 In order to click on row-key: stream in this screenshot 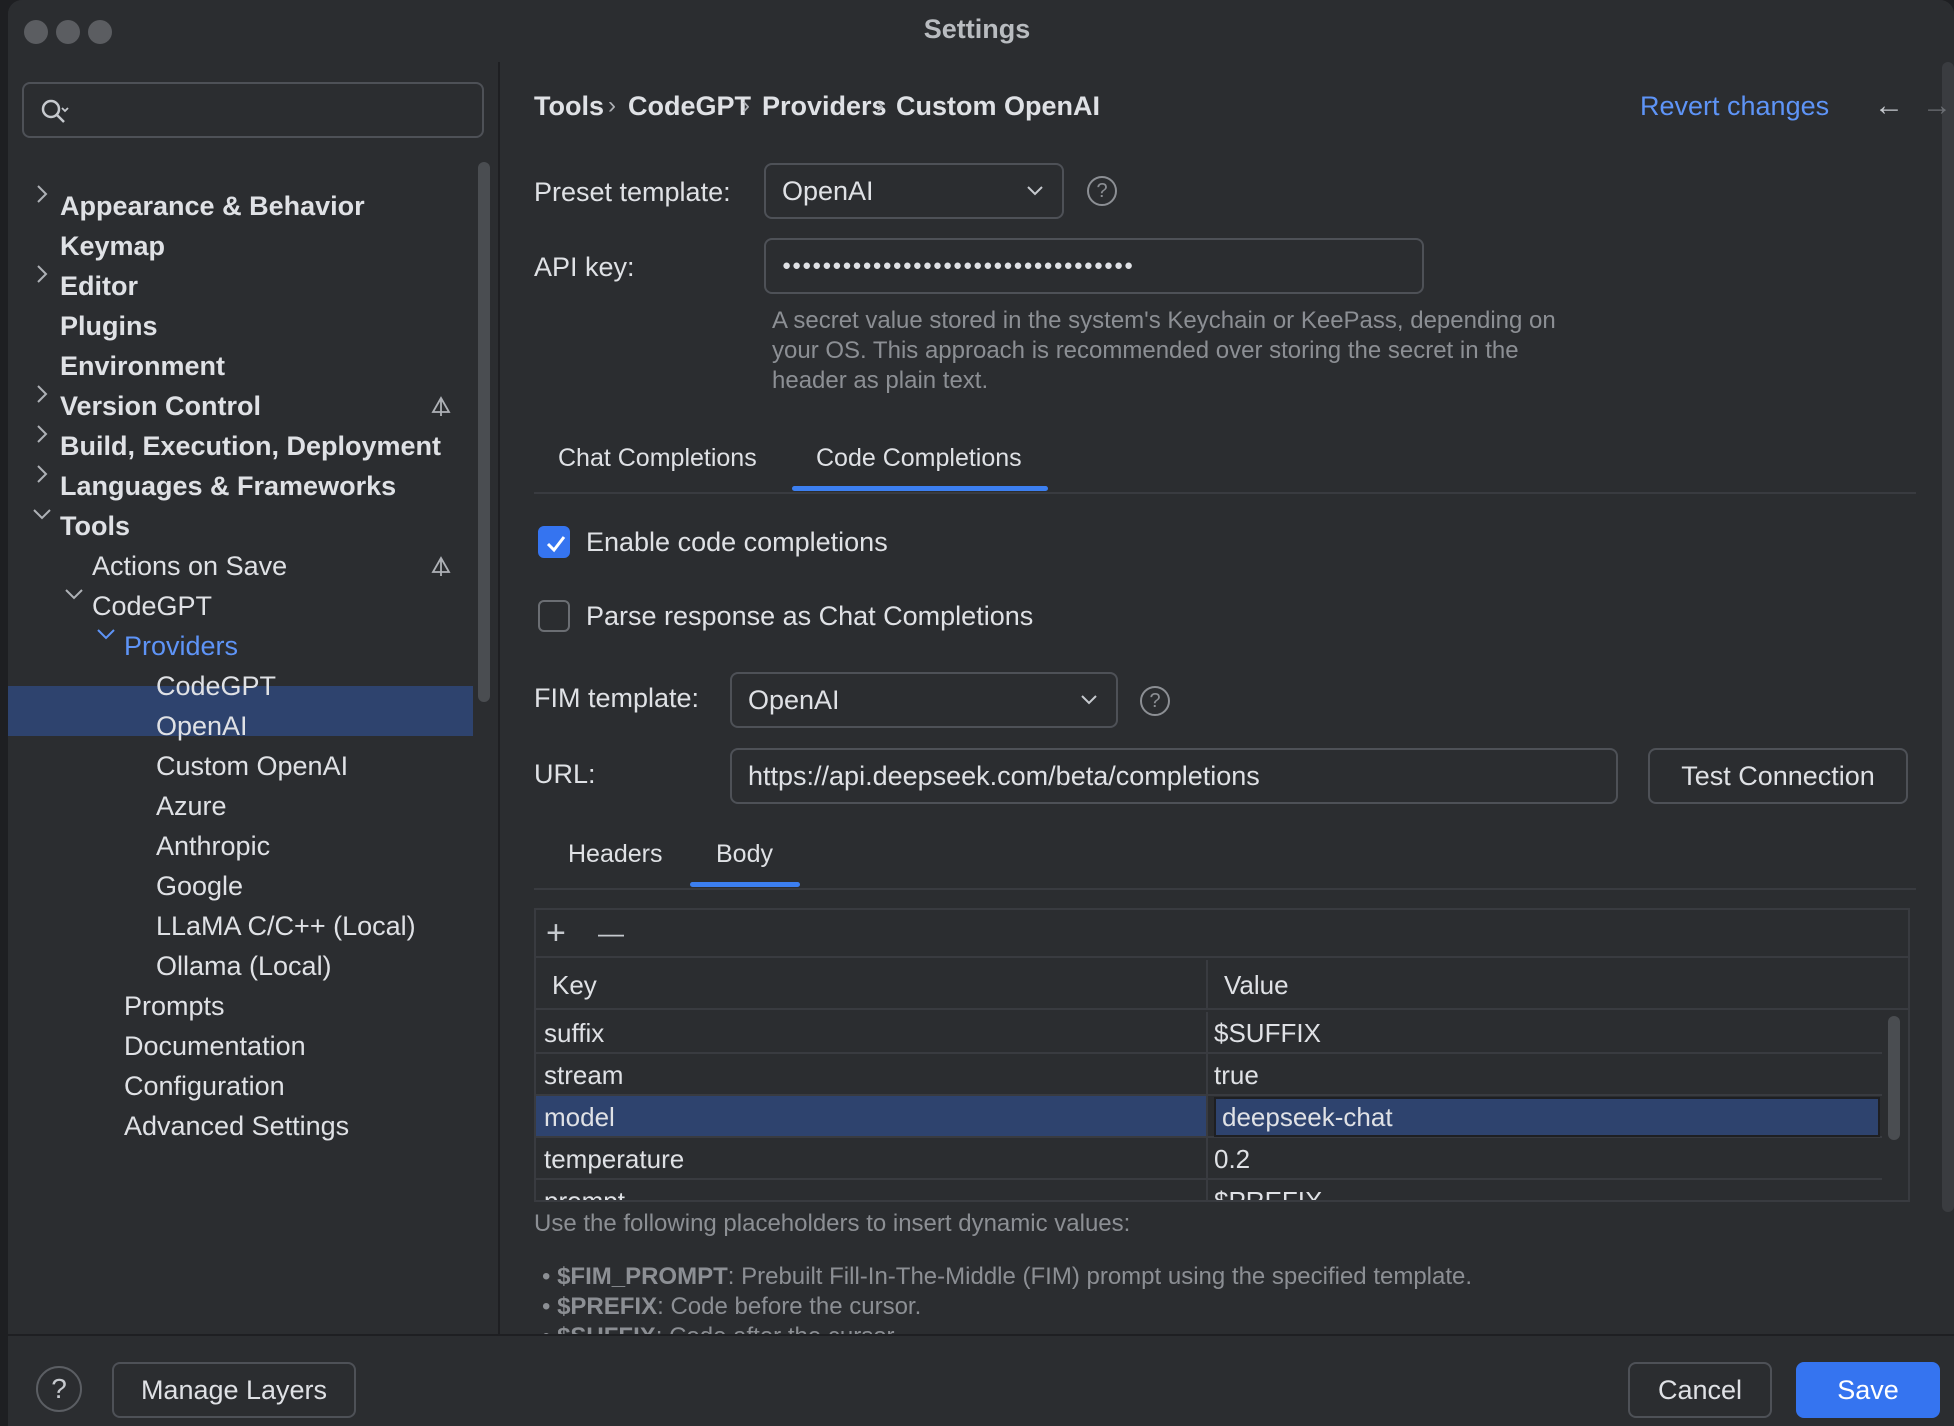, I will do `click(872, 1075)`.